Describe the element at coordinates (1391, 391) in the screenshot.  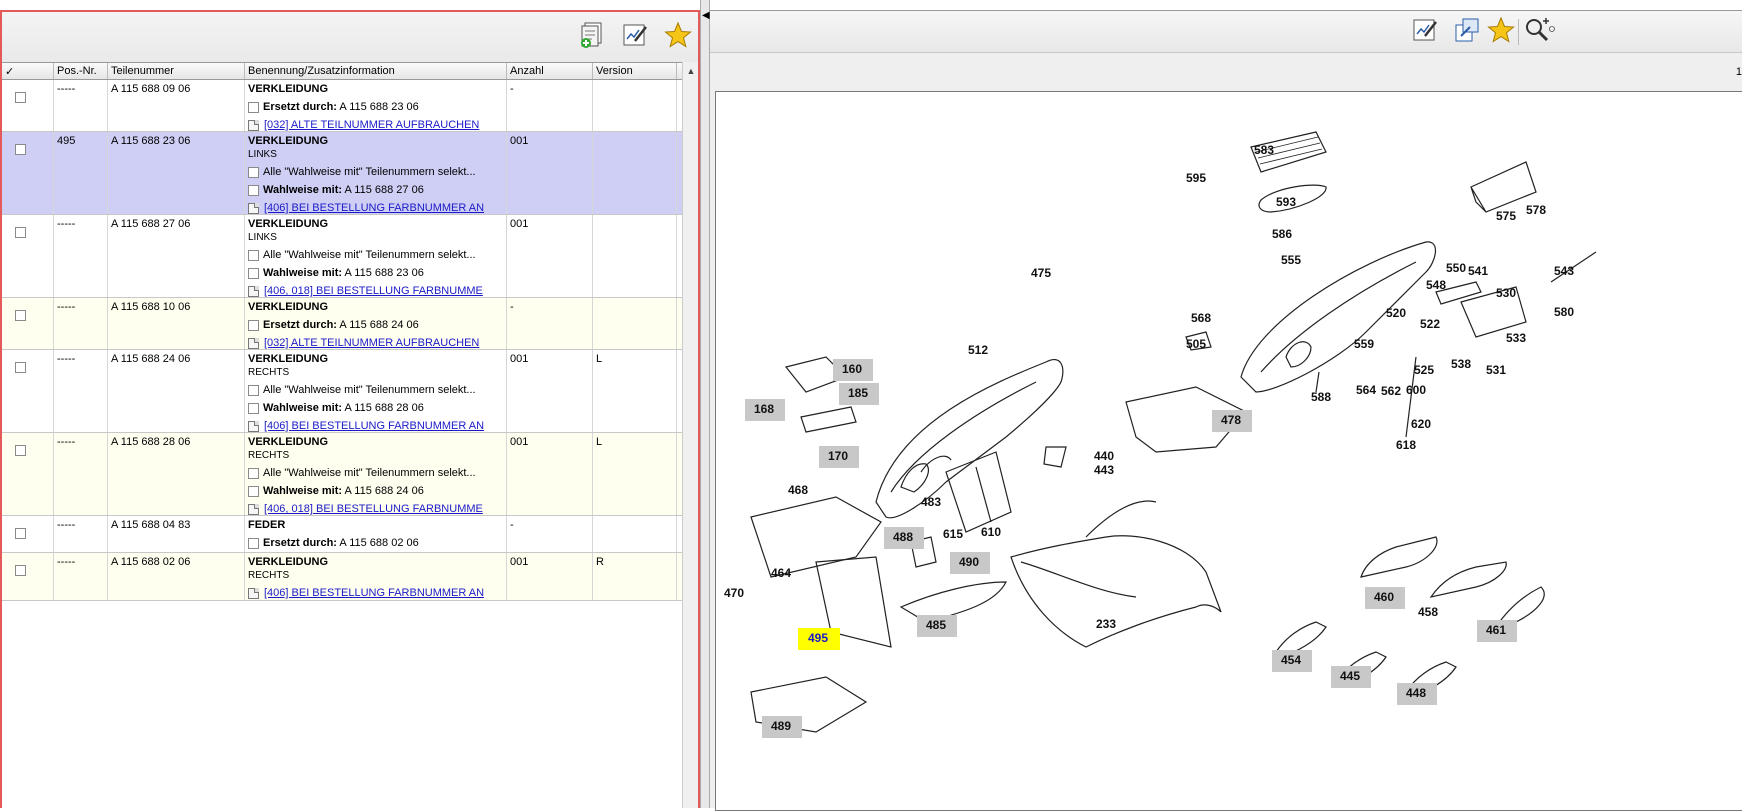
I see `callout-562: 562` at that location.